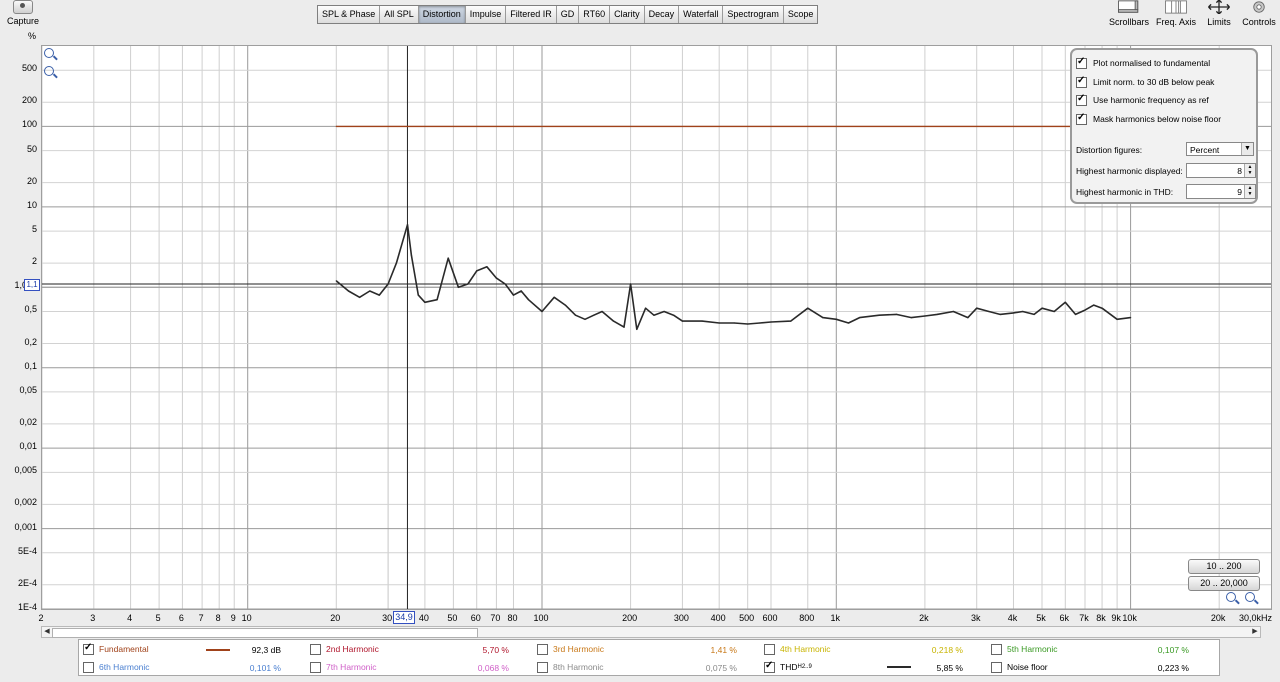  Describe the element at coordinates (1024, 649) in the screenshot. I see `legend-5th-harmonic: 5th Harmonic` at that location.